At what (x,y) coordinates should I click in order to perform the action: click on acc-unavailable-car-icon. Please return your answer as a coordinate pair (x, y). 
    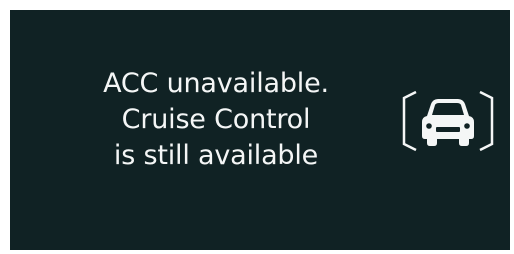
    Looking at the image, I should click on (448, 121).